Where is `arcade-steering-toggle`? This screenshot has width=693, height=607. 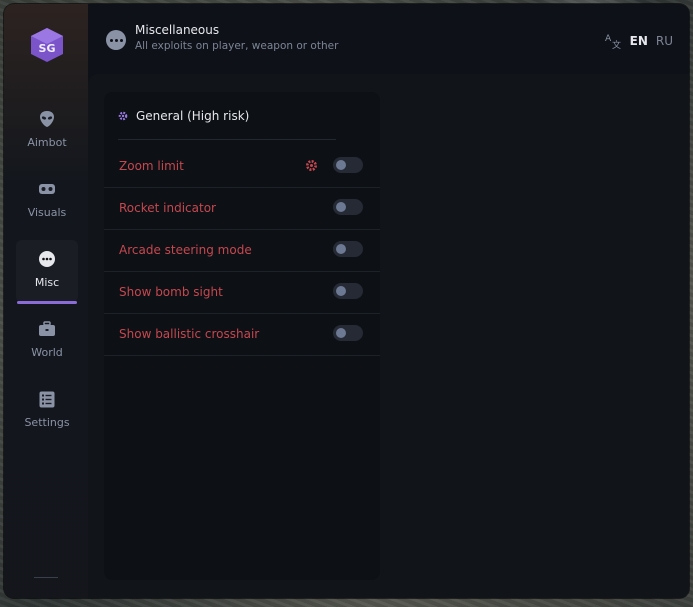
arcade-steering-toggle is located at coordinates (348, 249).